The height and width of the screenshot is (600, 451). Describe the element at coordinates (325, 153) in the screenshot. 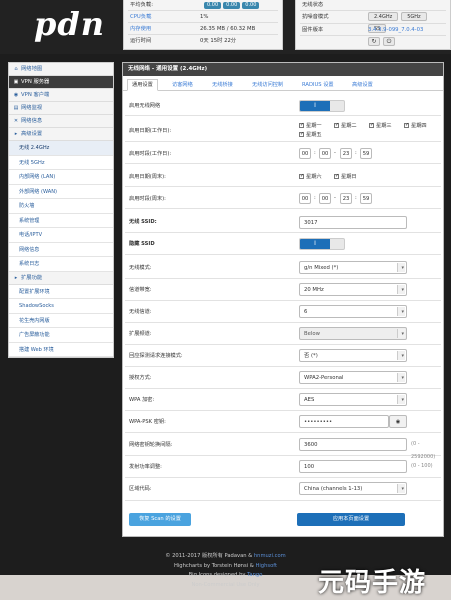

I see `worktime-start-minute: 00` at that location.